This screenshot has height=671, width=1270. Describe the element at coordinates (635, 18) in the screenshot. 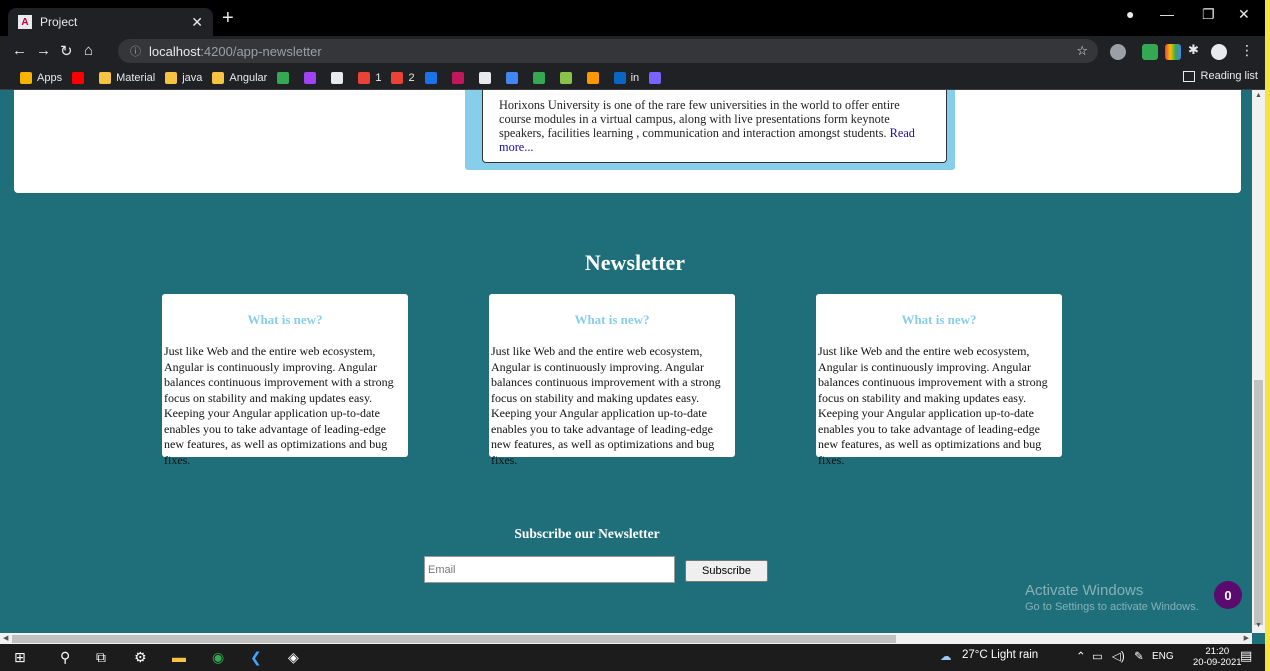

I see `browser-titlebar: A Project ✕ + ● — ❐ ✕` at that location.